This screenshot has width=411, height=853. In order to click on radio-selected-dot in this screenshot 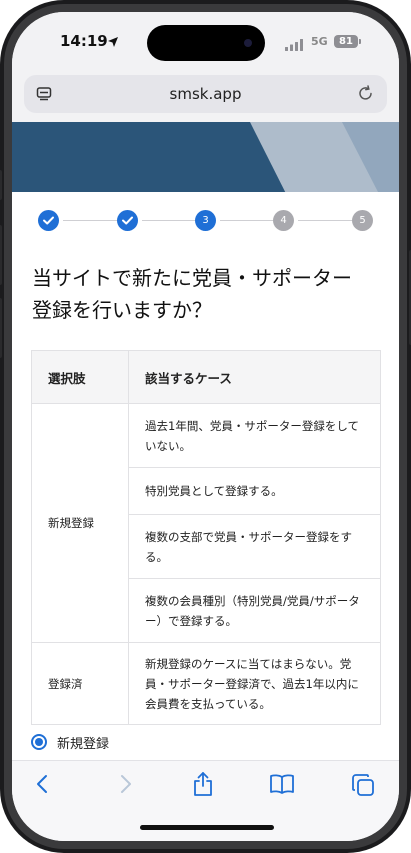, I will do `click(39, 742)`.